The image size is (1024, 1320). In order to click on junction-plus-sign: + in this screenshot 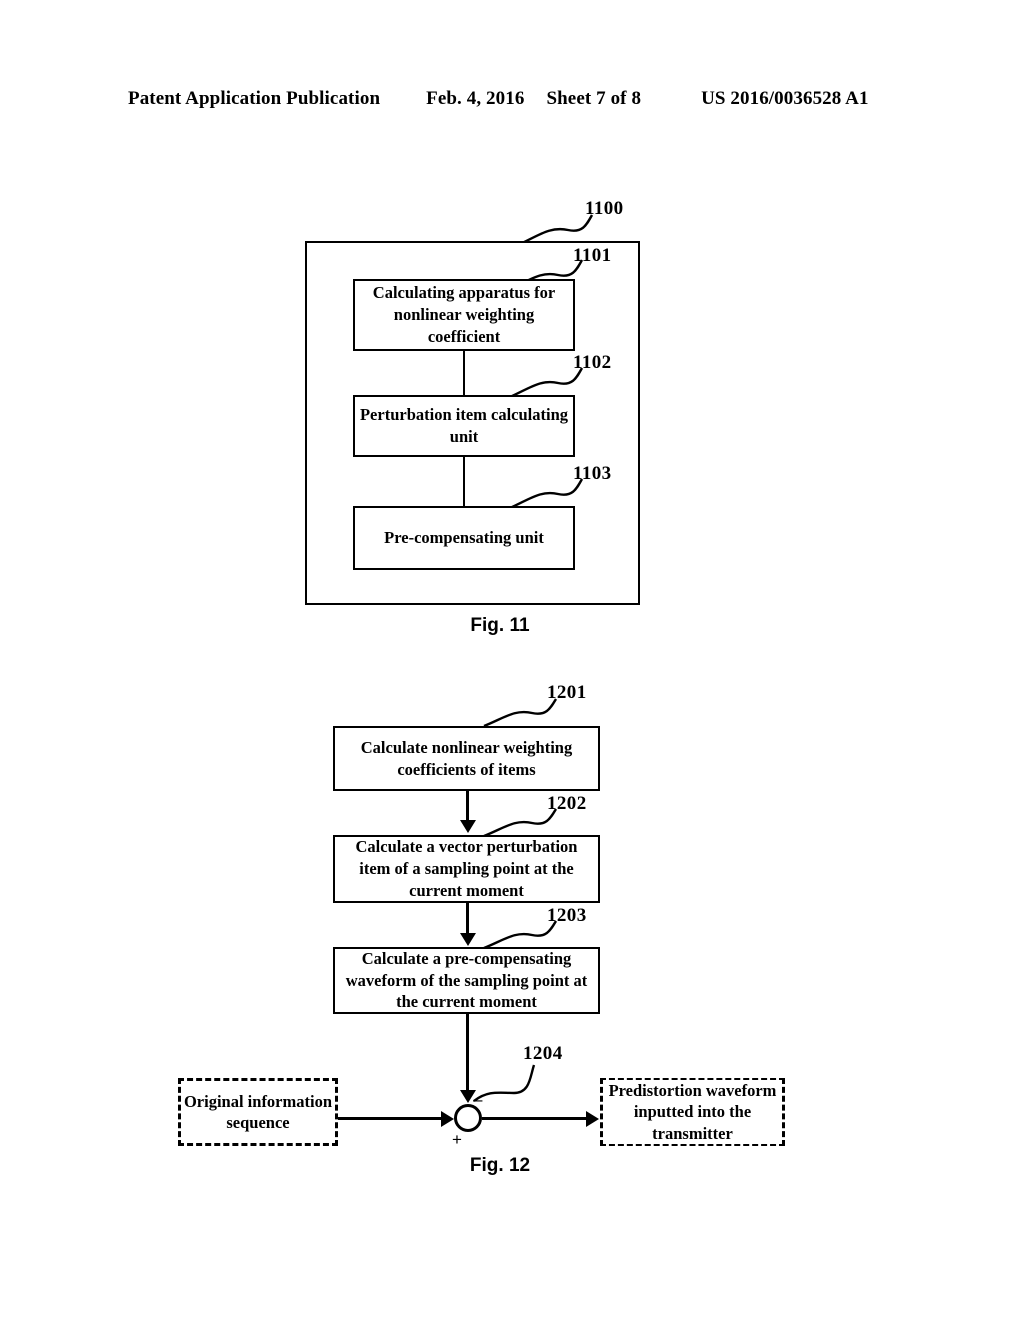, I will do `click(457, 1139)`.